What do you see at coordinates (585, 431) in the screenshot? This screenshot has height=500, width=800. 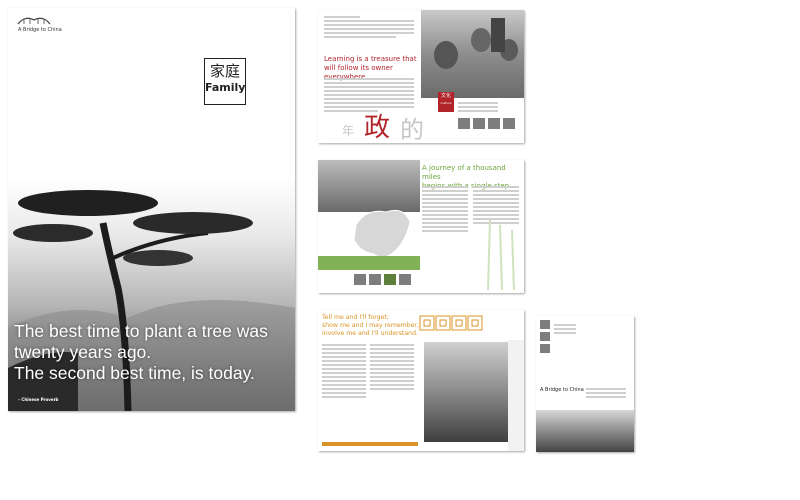 I see `postcard-photo` at bounding box center [585, 431].